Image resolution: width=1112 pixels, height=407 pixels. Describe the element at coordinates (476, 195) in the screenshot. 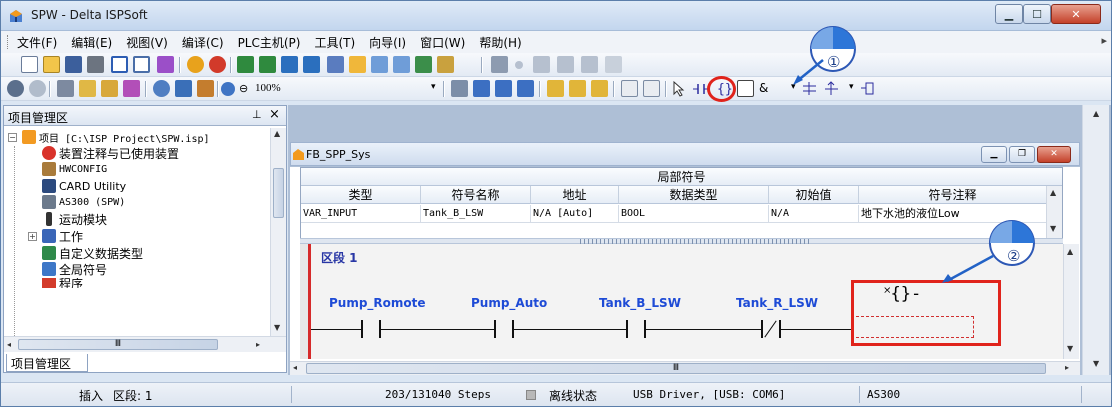

I see `column-header-symbol-name: 符号名称` at that location.